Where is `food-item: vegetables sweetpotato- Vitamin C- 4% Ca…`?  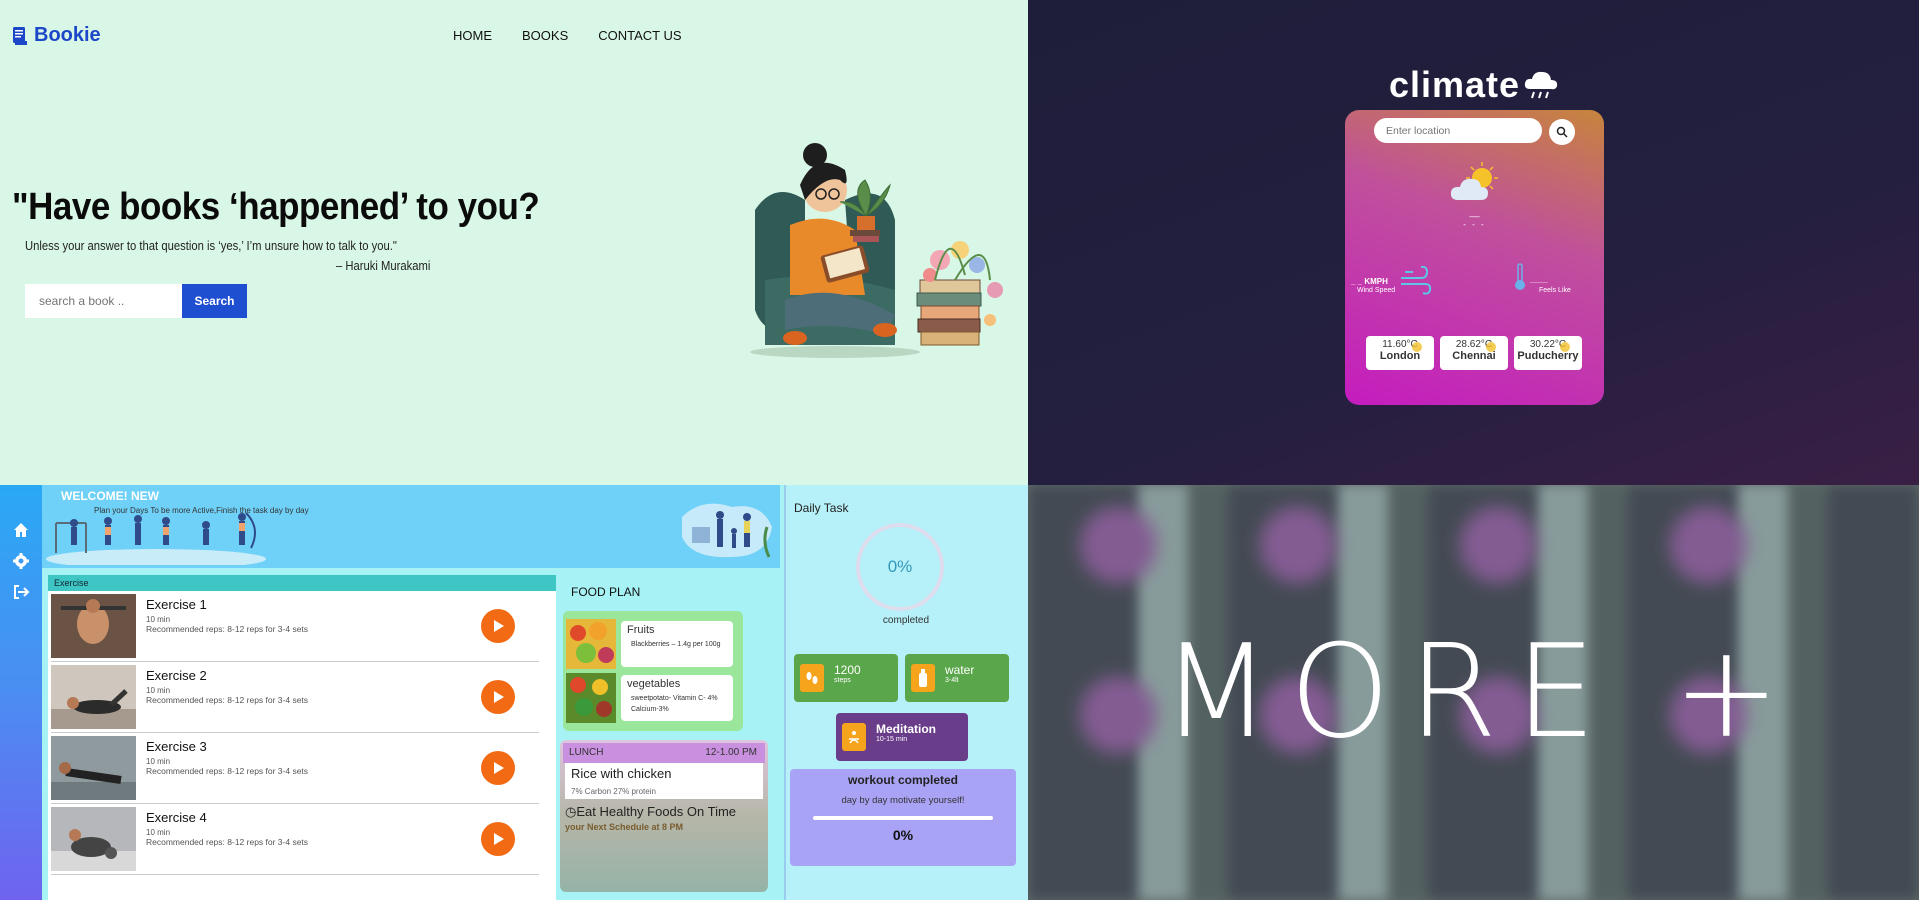
food-item: vegetables sweetpotato- Vitamin C- 4% Ca… is located at coordinates (651, 699).